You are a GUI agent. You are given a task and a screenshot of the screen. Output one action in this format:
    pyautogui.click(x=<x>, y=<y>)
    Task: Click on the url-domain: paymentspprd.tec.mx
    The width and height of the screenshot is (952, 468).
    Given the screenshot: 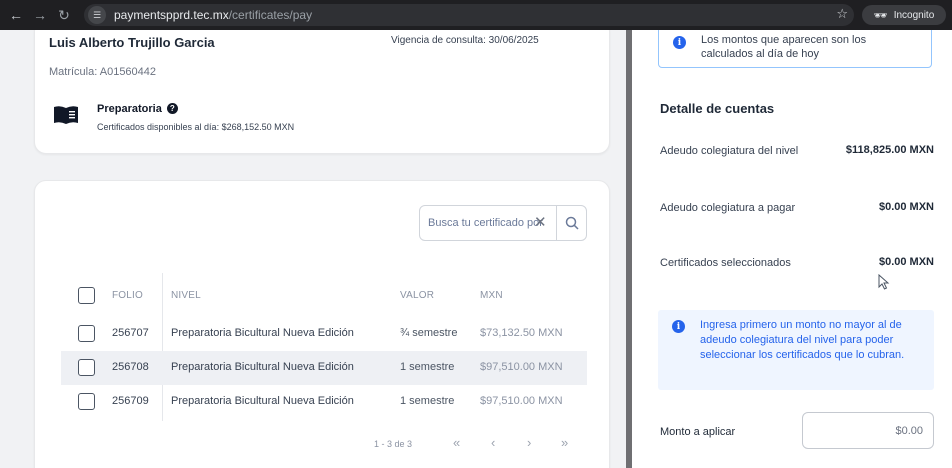 What is the action you would take?
    pyautogui.click(x=171, y=15)
    